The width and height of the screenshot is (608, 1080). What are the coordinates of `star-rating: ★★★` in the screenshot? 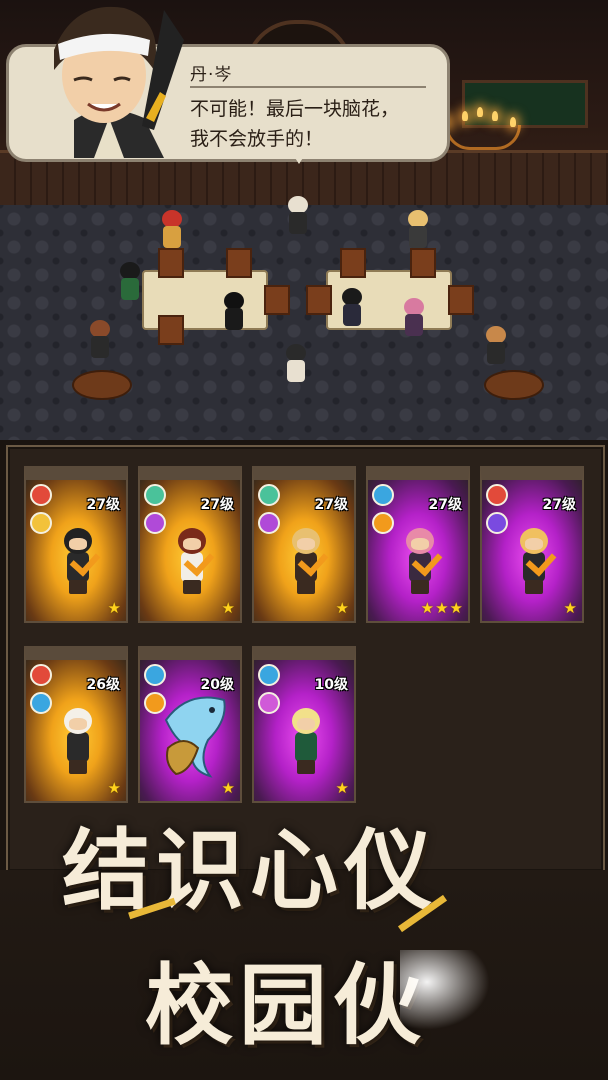 It's located at (442, 608).